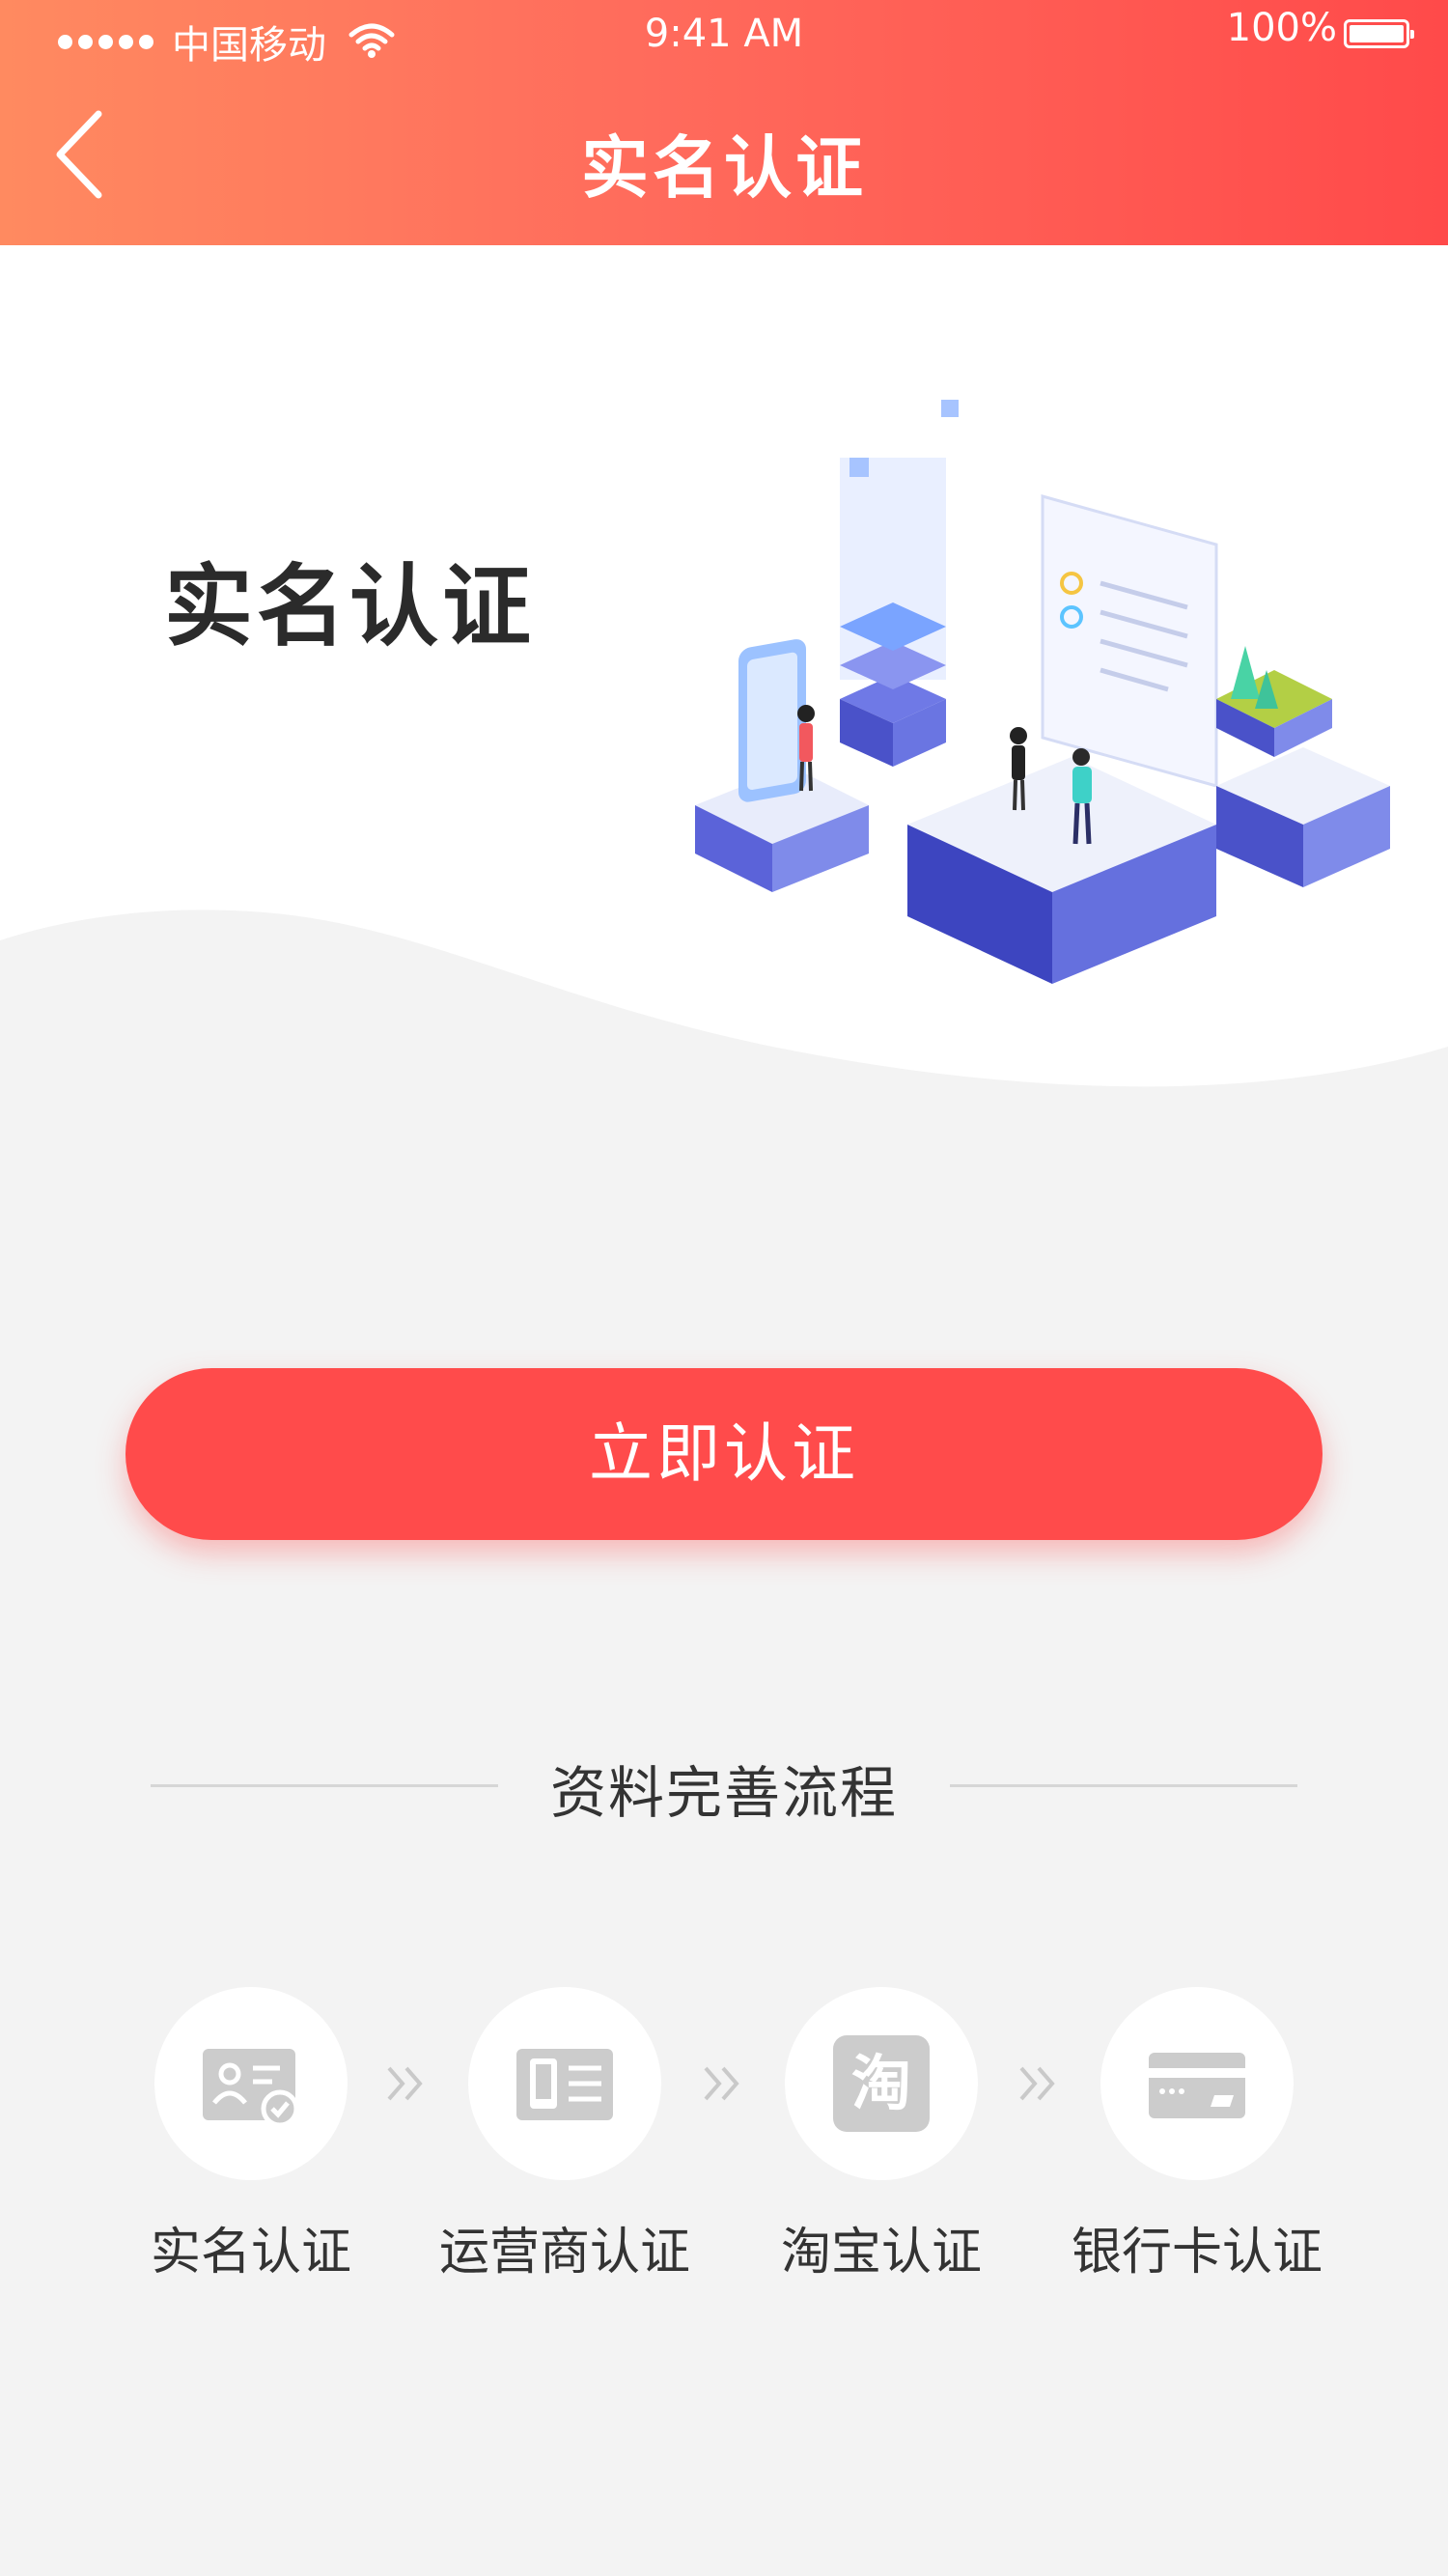 The image size is (1448, 2576). Describe the element at coordinates (251, 2253) in the screenshot. I see `step-label-real-name: 实名认证` at that location.